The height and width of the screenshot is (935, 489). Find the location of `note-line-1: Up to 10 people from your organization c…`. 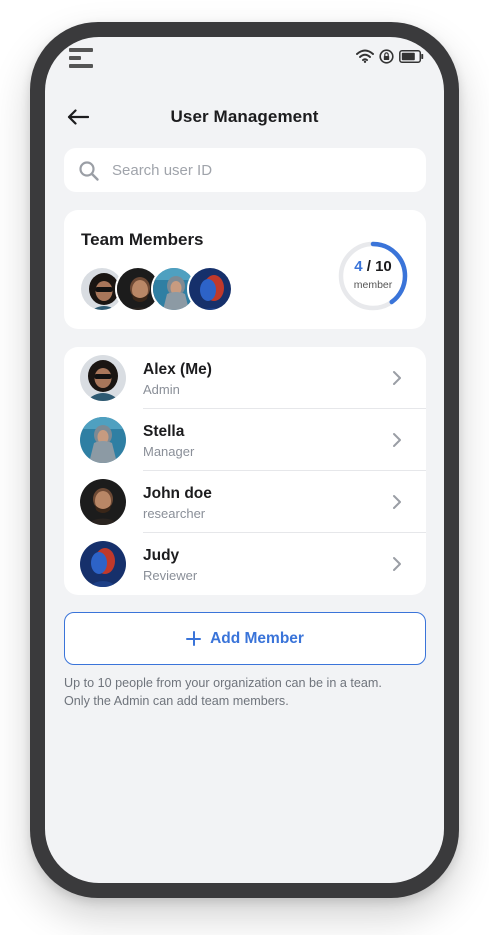

note-line-1: Up to 10 people from your organization c… is located at coordinates (223, 683).